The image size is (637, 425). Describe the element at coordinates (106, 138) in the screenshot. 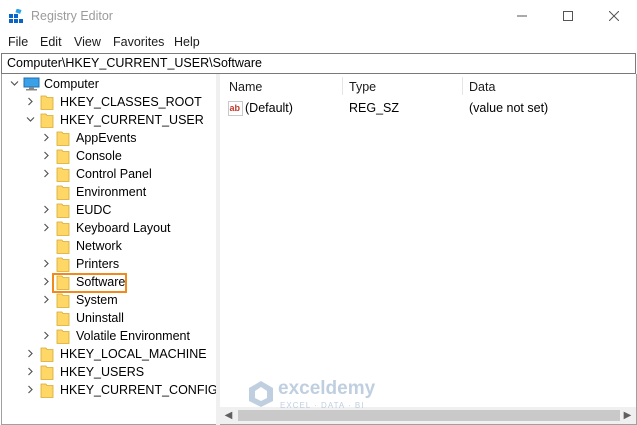

I see `tree-label: AppEvents` at that location.